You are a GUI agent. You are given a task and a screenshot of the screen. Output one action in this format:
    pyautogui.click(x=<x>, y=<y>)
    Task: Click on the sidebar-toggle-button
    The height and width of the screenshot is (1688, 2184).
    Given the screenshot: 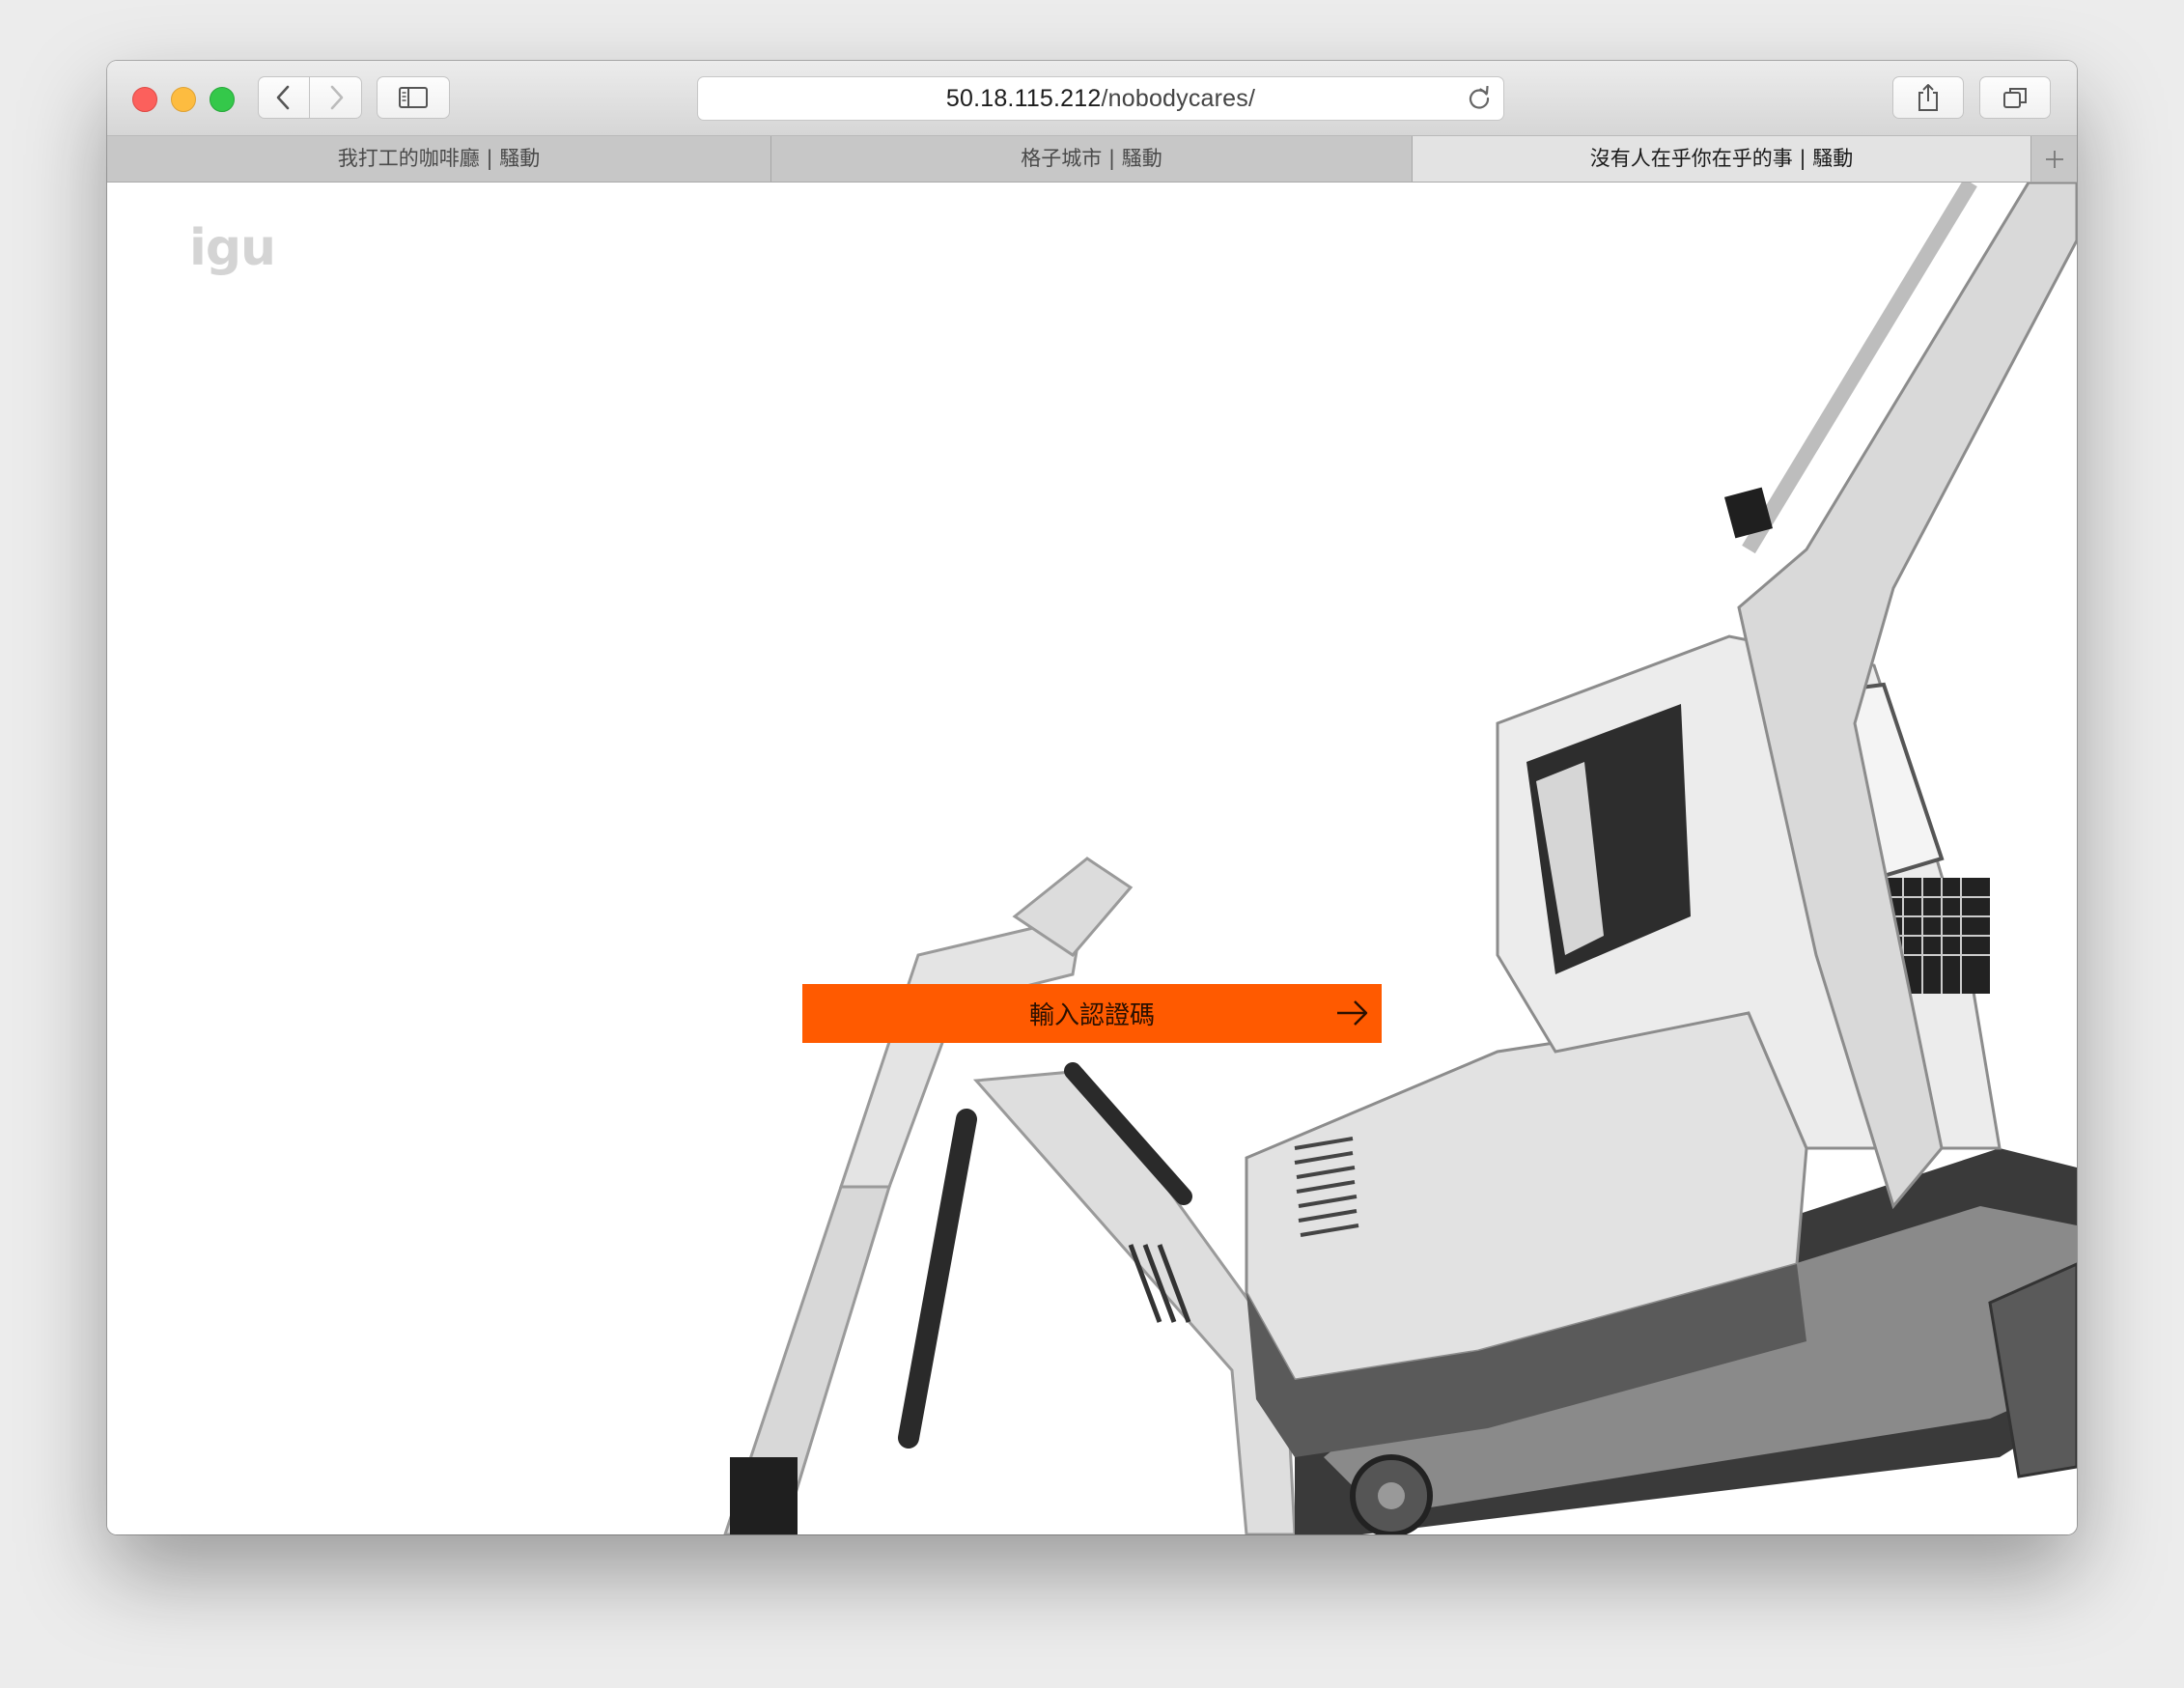 What is the action you would take?
    pyautogui.click(x=414, y=98)
    